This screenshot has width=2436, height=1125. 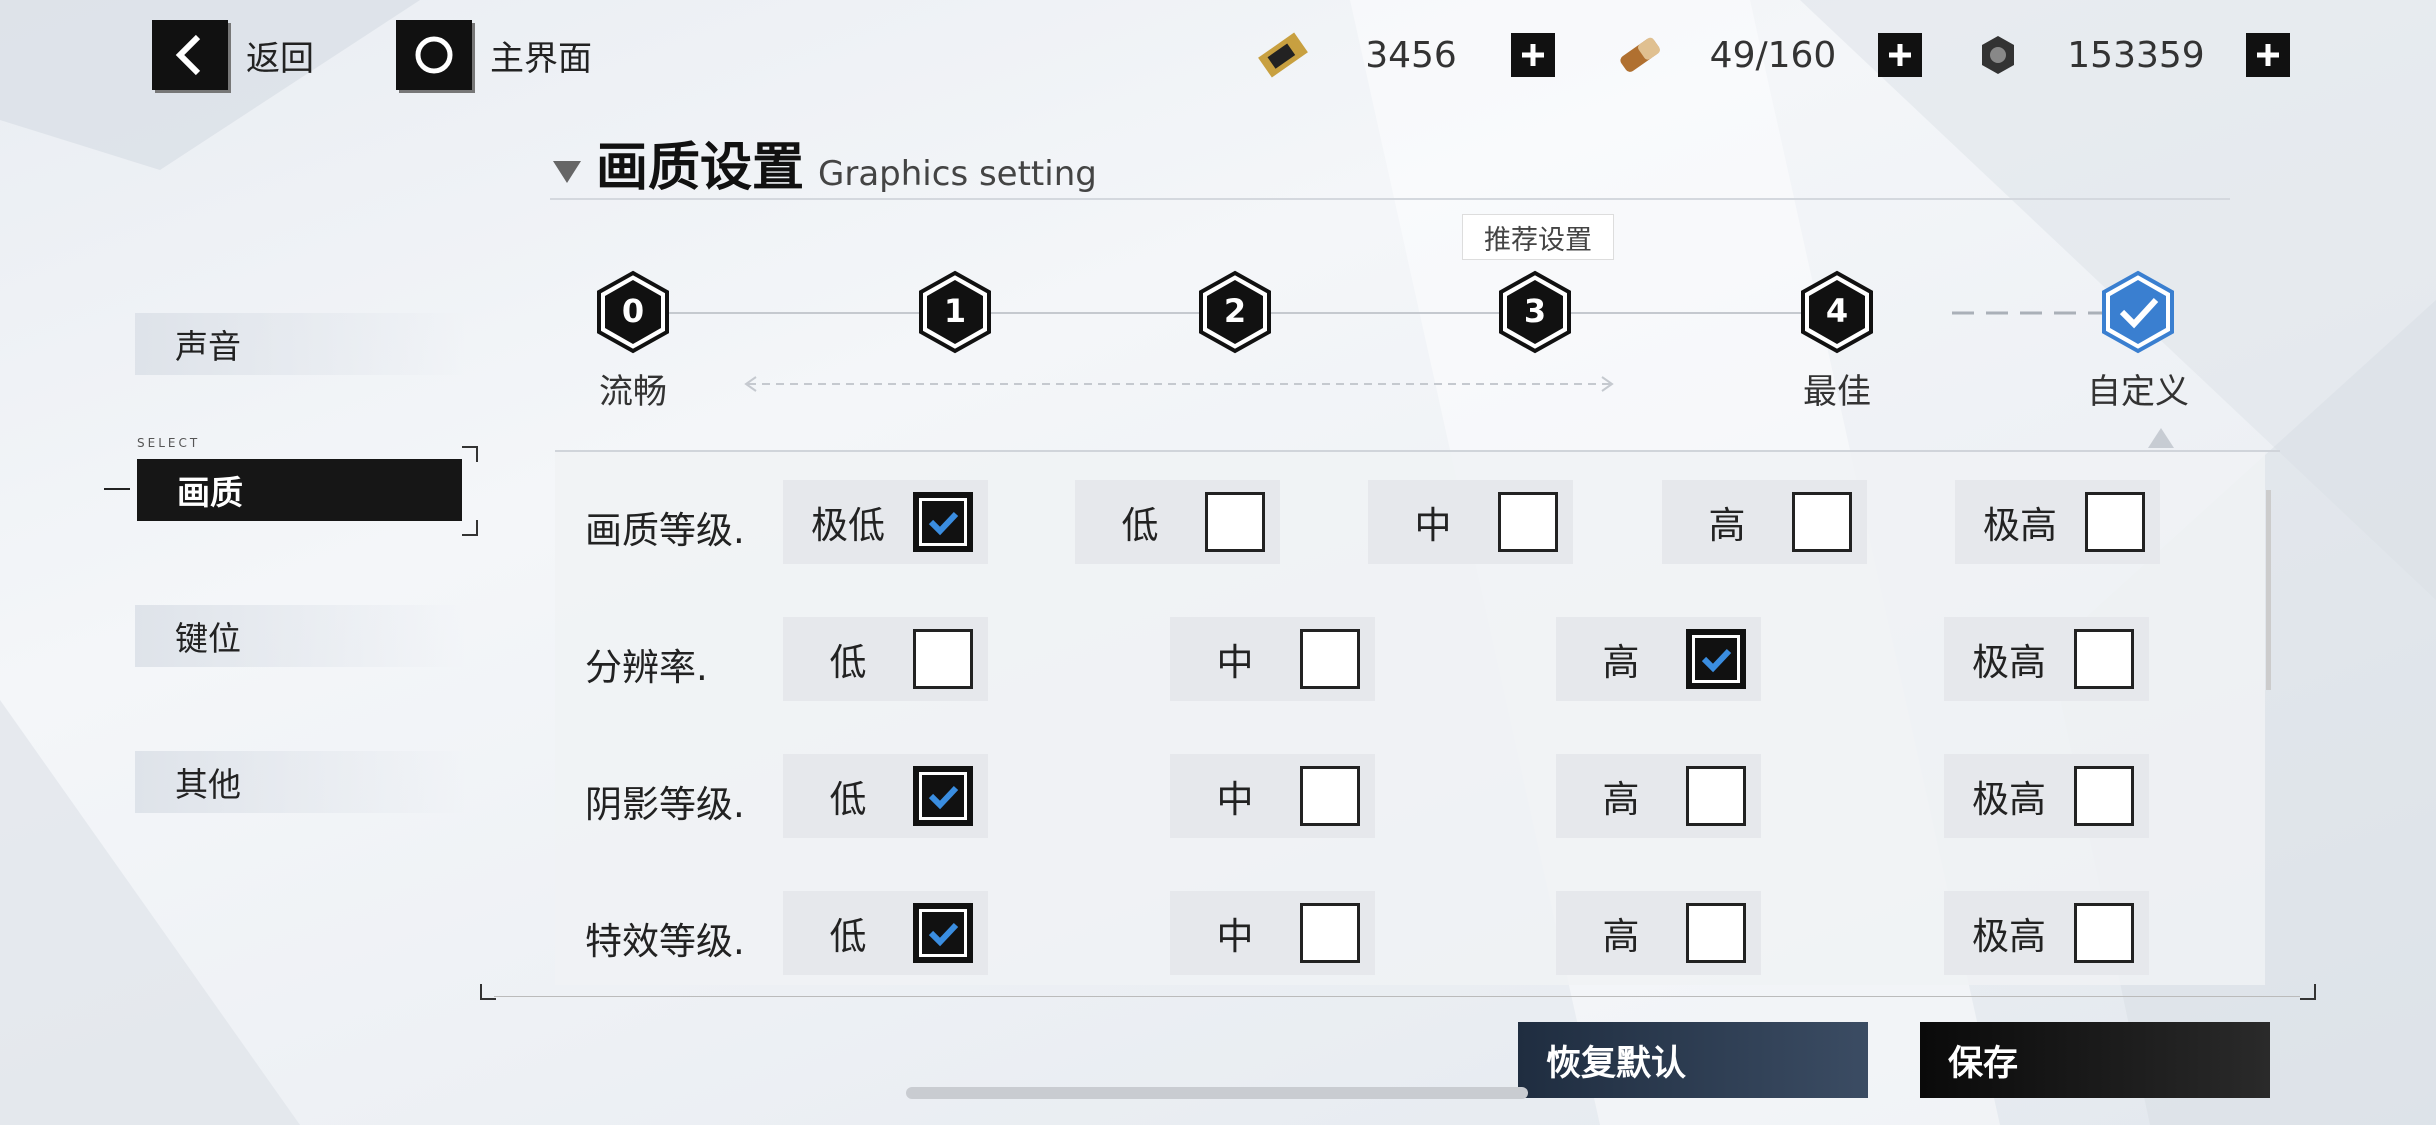 What do you see at coordinates (1283, 55) in the screenshot?
I see `ticket-icon` at bounding box center [1283, 55].